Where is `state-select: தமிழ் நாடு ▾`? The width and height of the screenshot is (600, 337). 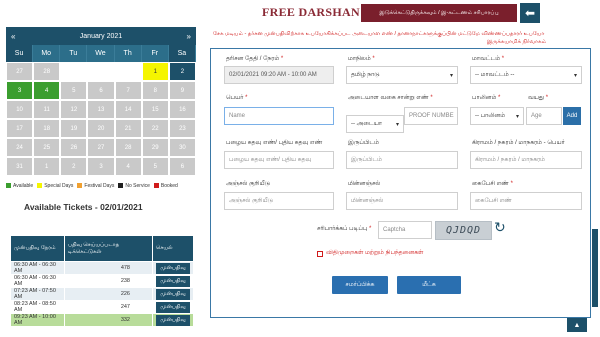 state-select: தமிழ் நாடு ▾ is located at coordinates (402, 75).